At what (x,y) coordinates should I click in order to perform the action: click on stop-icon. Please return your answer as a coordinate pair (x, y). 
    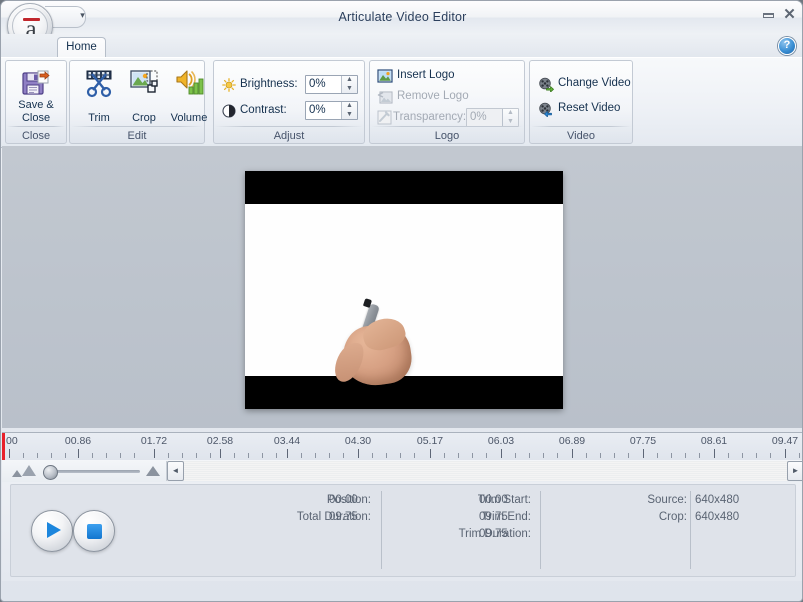
    Looking at the image, I should click on (94, 531).